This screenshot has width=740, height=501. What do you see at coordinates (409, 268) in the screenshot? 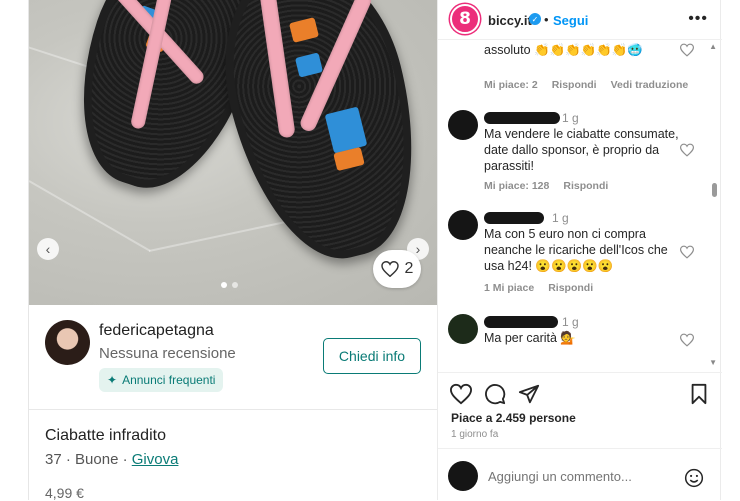
I see `favorite-count: 2` at bounding box center [409, 268].